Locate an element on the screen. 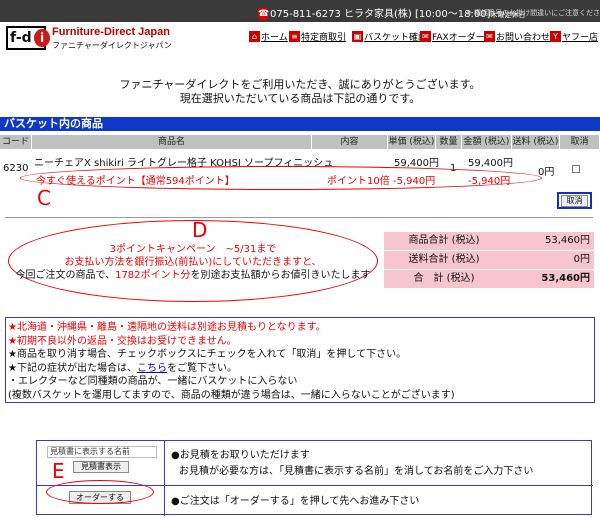  note-4: ★下記の症状が出た場合は、こちらをご覧下さい。 is located at coordinates (122, 368).